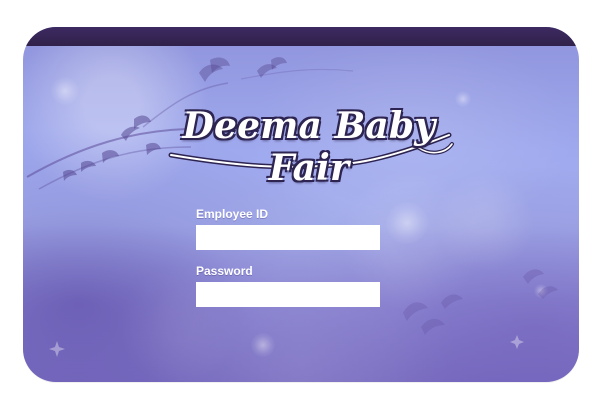  Describe the element at coordinates (309, 147) in the screenshot. I see `logo-text: Deema Baby Fair` at that location.